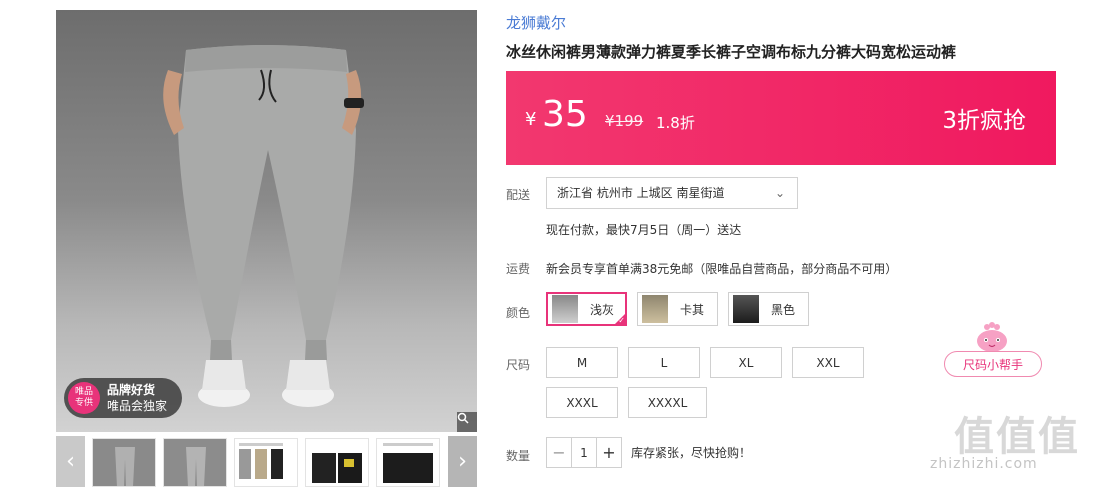  What do you see at coordinates (677, 309) in the screenshot?
I see `color-option-khaki: 卡其` at bounding box center [677, 309].